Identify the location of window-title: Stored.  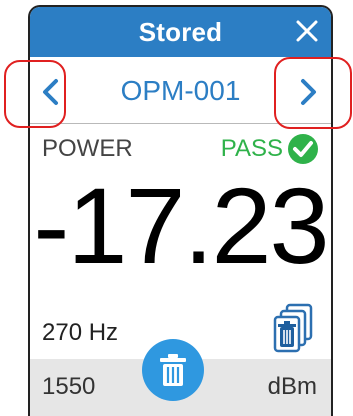
(180, 32).